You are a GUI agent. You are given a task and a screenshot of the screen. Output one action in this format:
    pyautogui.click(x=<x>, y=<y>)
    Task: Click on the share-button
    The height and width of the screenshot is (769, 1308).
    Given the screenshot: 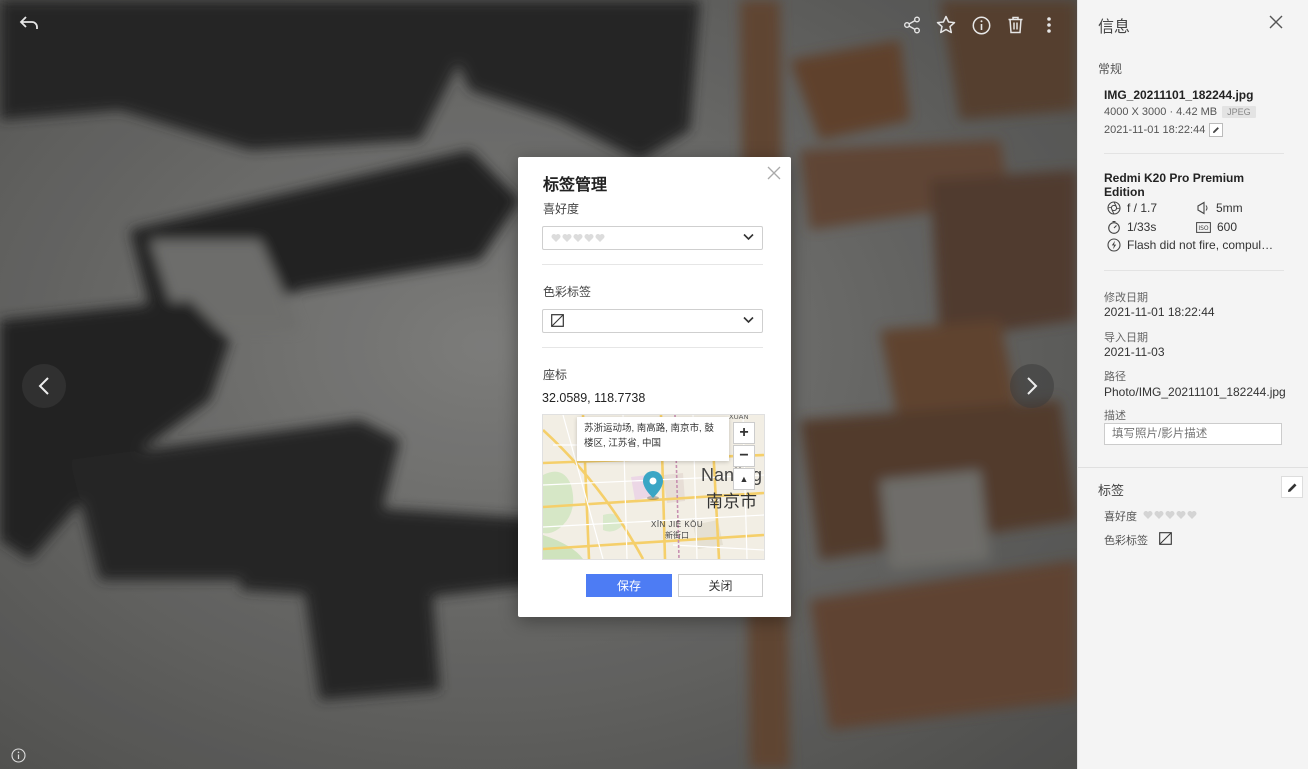 What is the action you would take?
    pyautogui.click(x=912, y=25)
    